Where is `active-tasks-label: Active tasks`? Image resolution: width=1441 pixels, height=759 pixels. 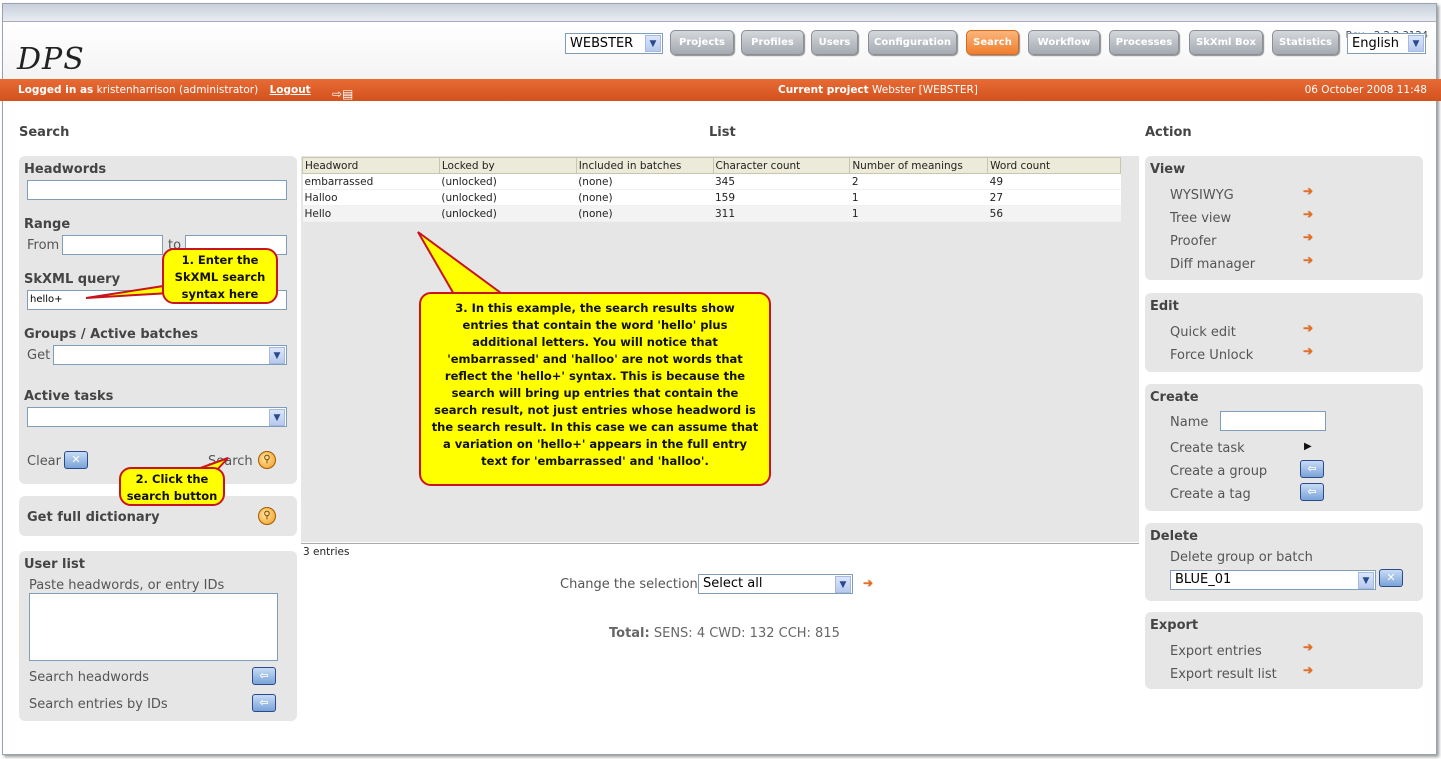 active-tasks-label: Active tasks is located at coordinates (69, 396).